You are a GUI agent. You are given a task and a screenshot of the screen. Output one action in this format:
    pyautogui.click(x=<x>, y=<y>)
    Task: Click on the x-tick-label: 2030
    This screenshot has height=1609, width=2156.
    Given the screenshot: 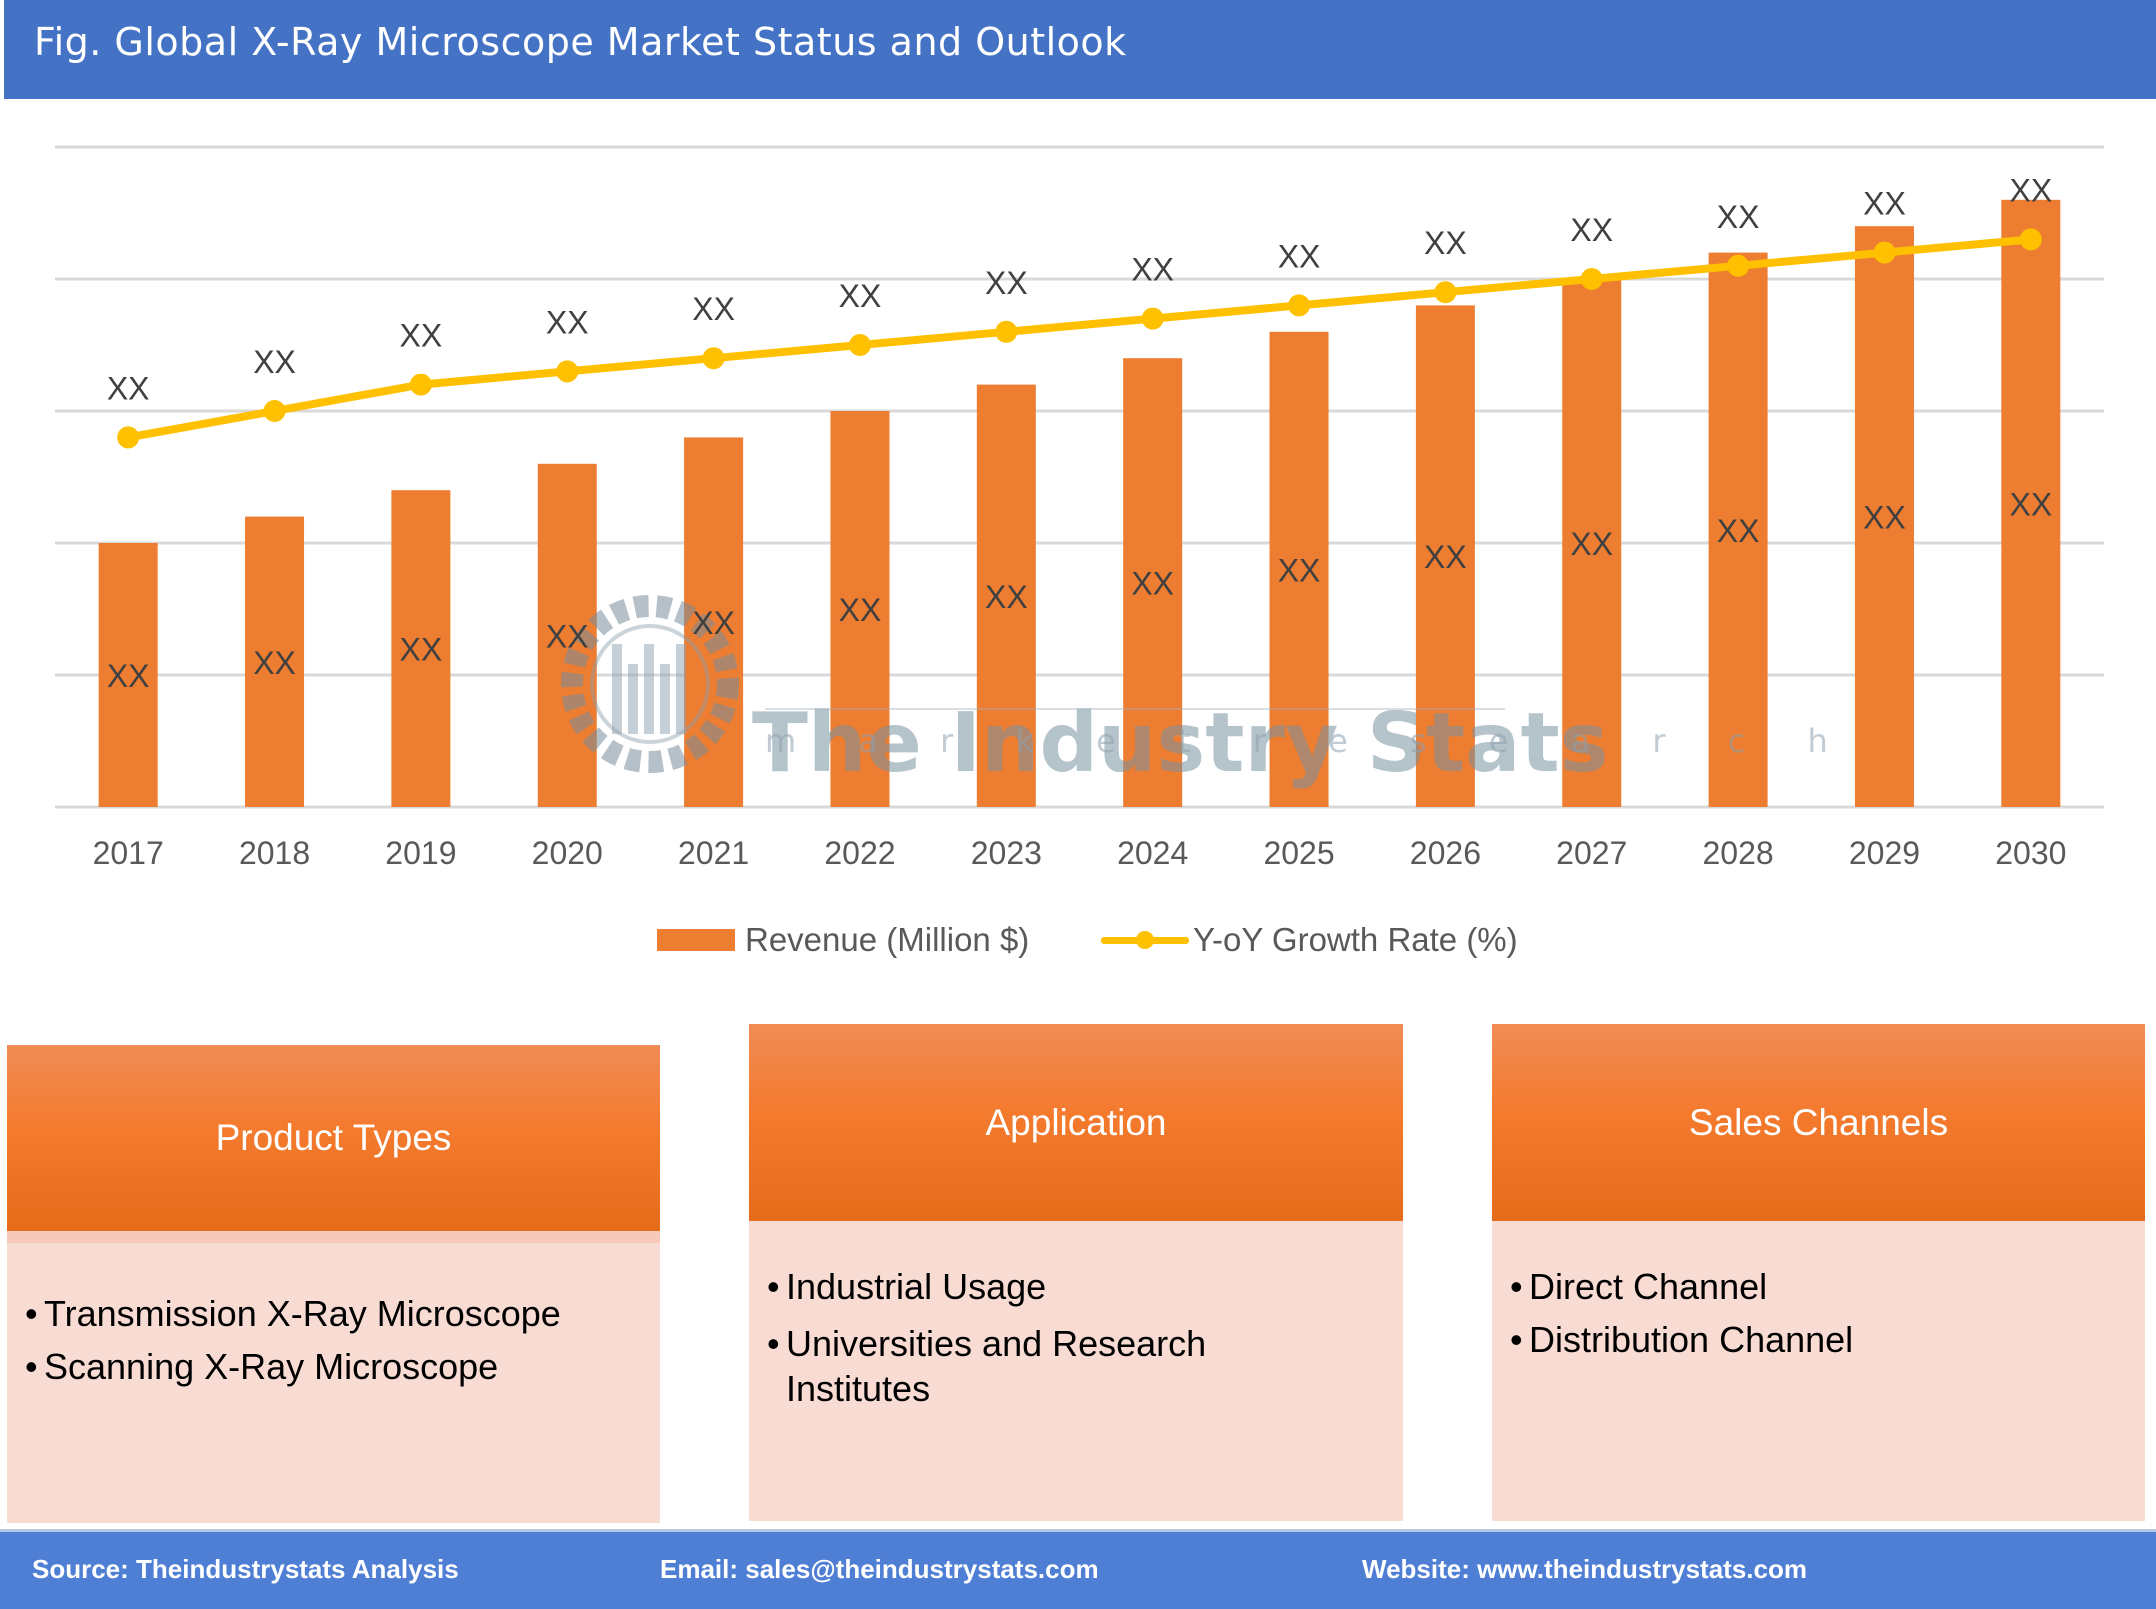 What is the action you would take?
    pyautogui.click(x=2030, y=853)
    